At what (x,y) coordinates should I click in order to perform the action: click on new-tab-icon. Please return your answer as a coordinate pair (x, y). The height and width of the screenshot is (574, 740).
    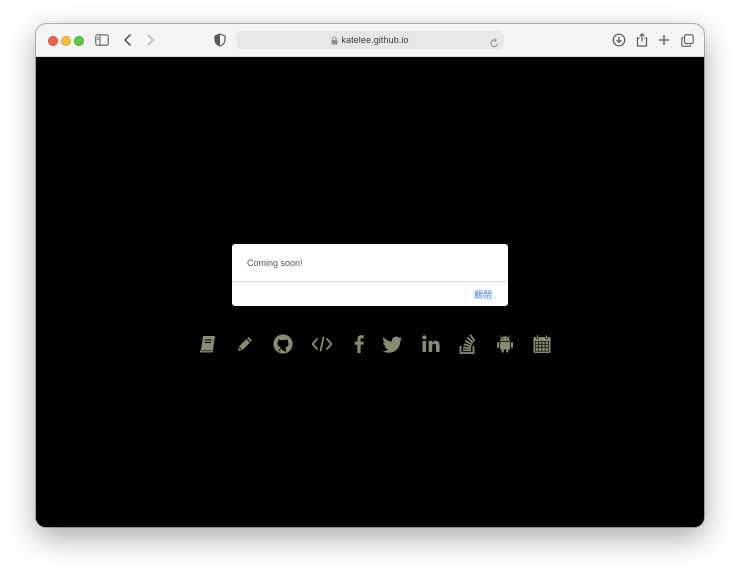
    Looking at the image, I should click on (664, 40).